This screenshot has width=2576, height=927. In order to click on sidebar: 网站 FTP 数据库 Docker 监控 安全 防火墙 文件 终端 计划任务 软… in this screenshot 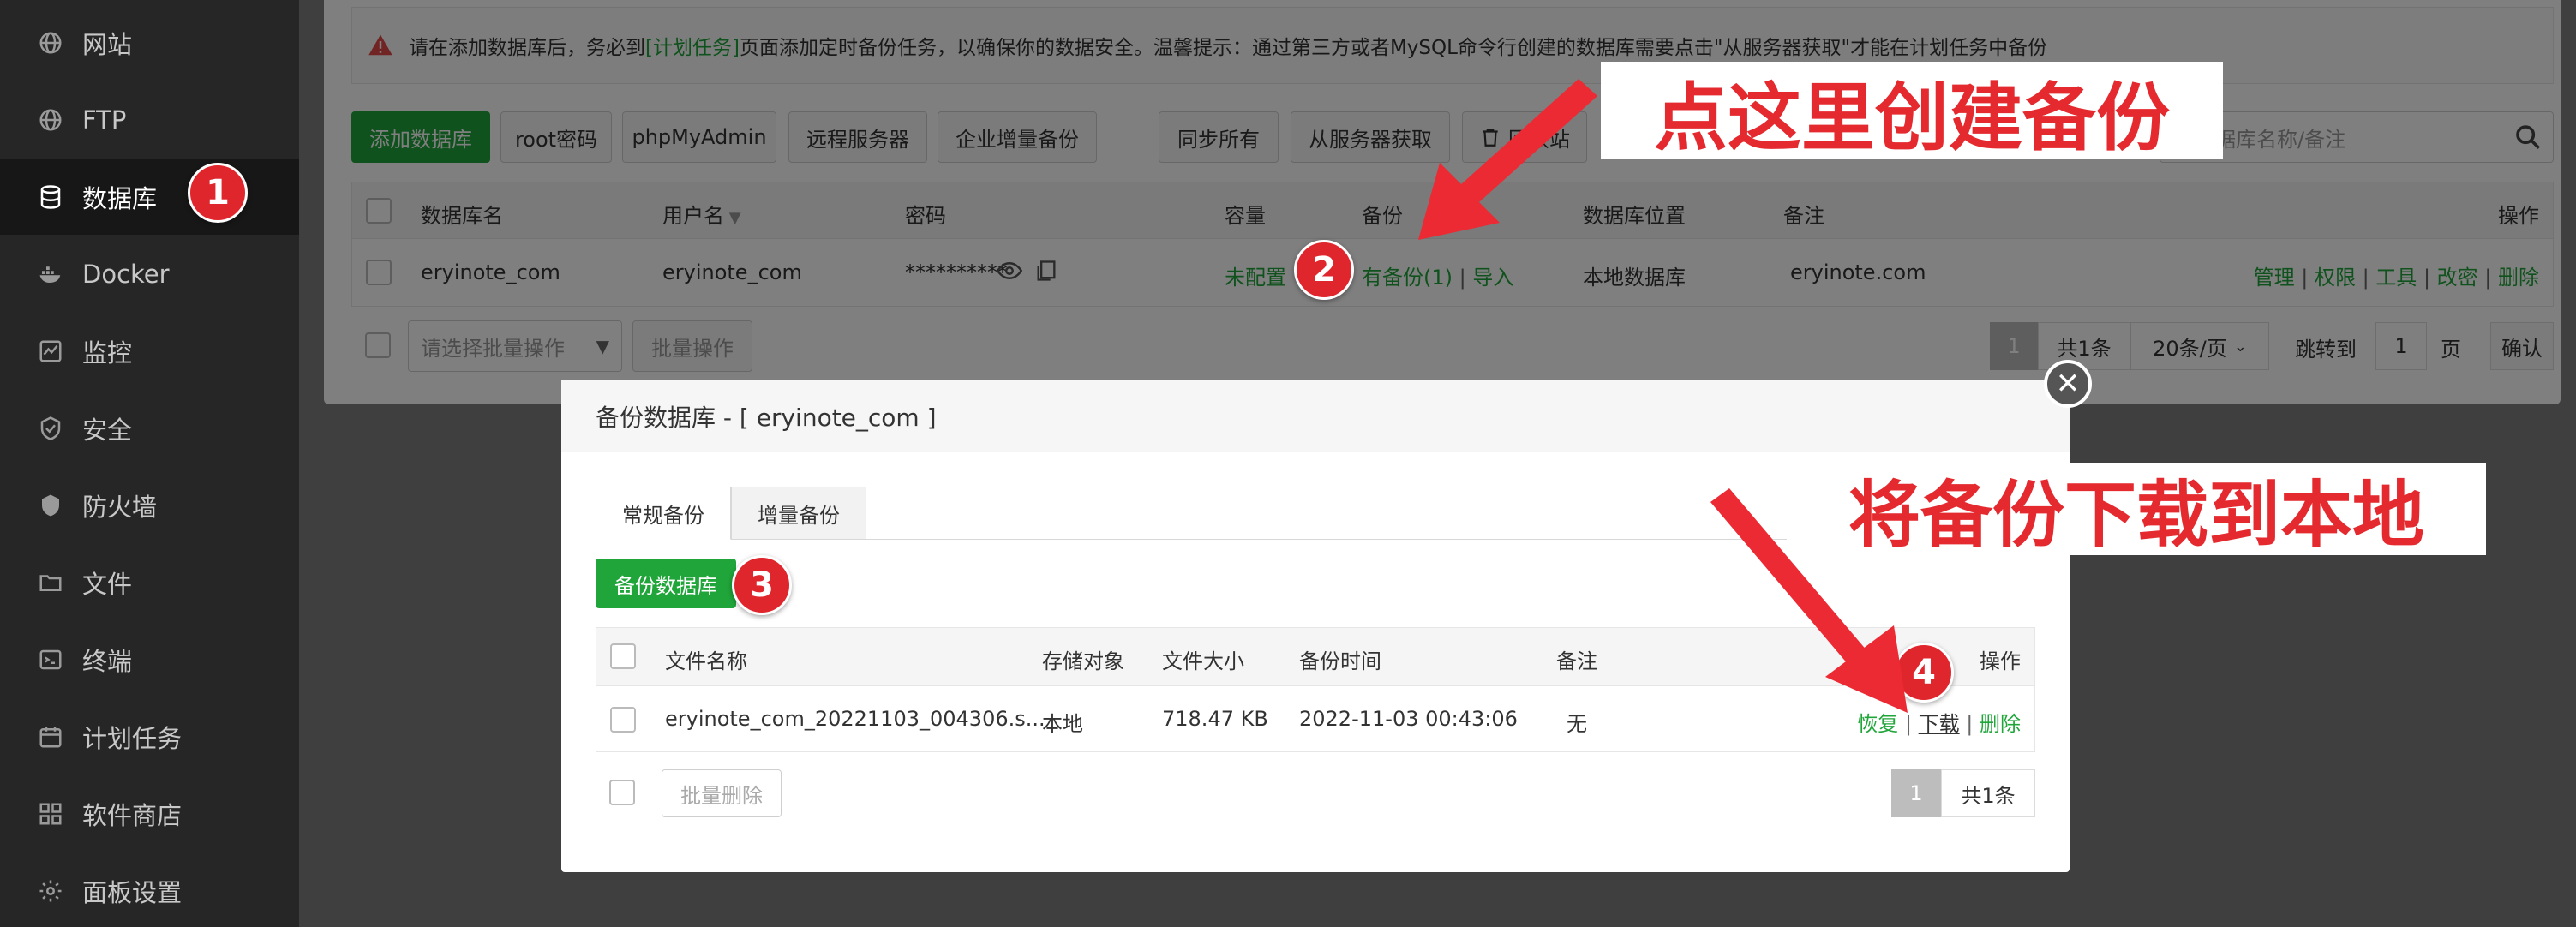, I will do `click(149, 463)`.